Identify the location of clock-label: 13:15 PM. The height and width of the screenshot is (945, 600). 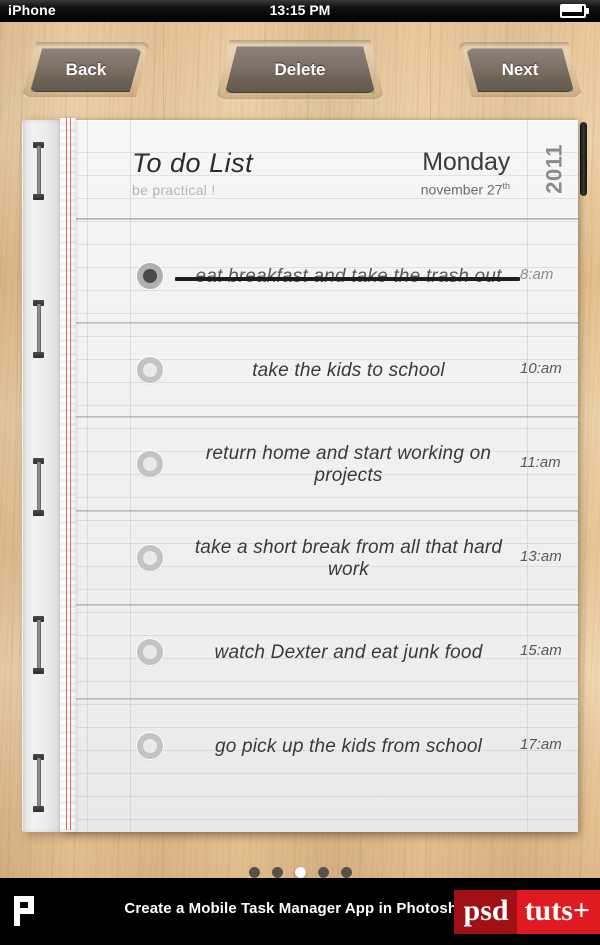
(300, 10).